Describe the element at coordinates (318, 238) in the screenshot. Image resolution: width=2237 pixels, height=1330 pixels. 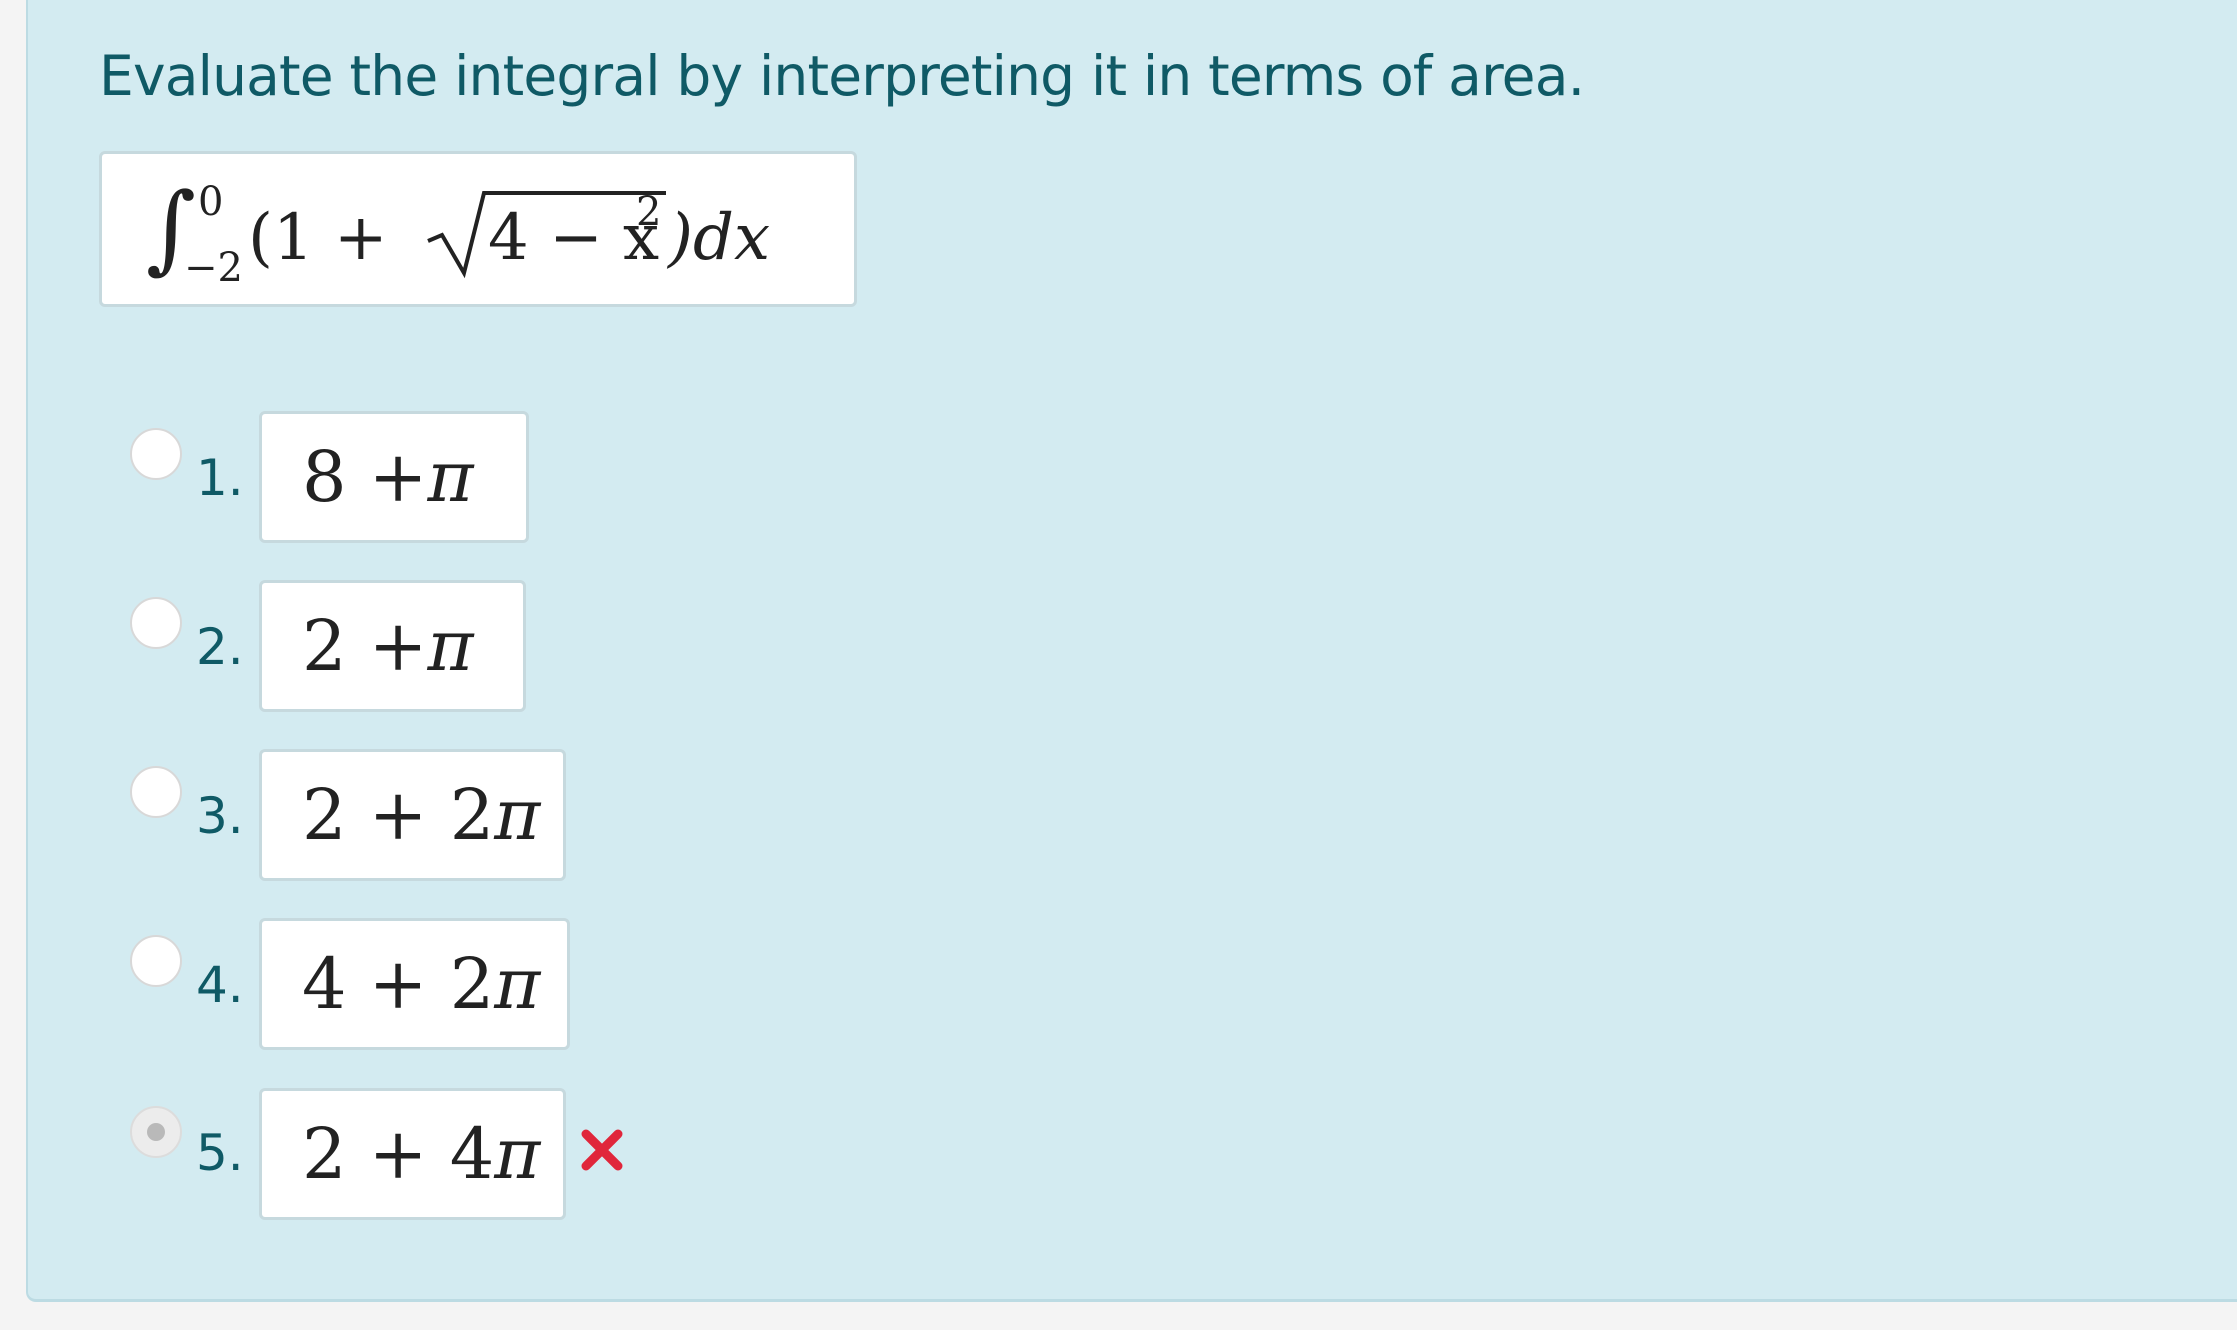
I see `integrand-start: (1 +` at that location.